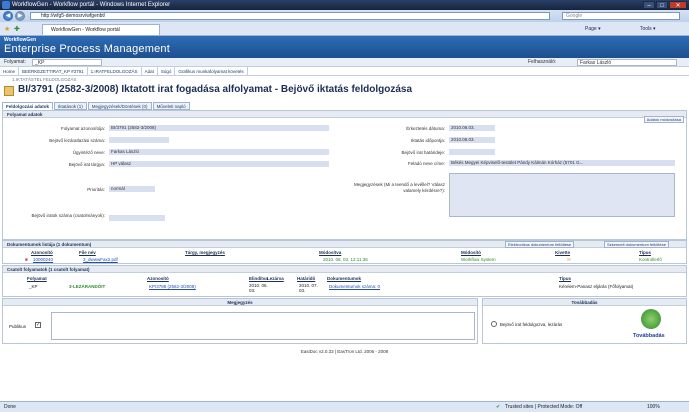 This screenshot has width=689, height=412. Describe the element at coordinates (28, 106) in the screenshot. I see `tab-processing-data: Feldolgozási adatok` at that location.